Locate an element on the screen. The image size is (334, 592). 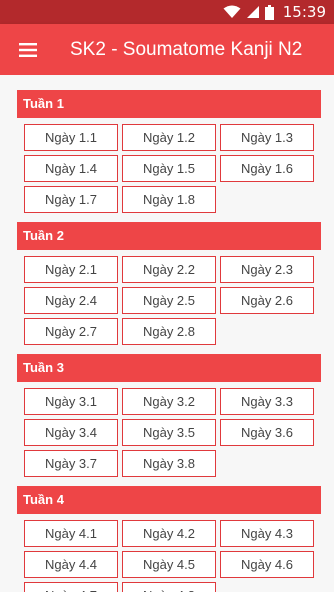
day-button: Ngày 3.3 is located at coordinates (267, 401).